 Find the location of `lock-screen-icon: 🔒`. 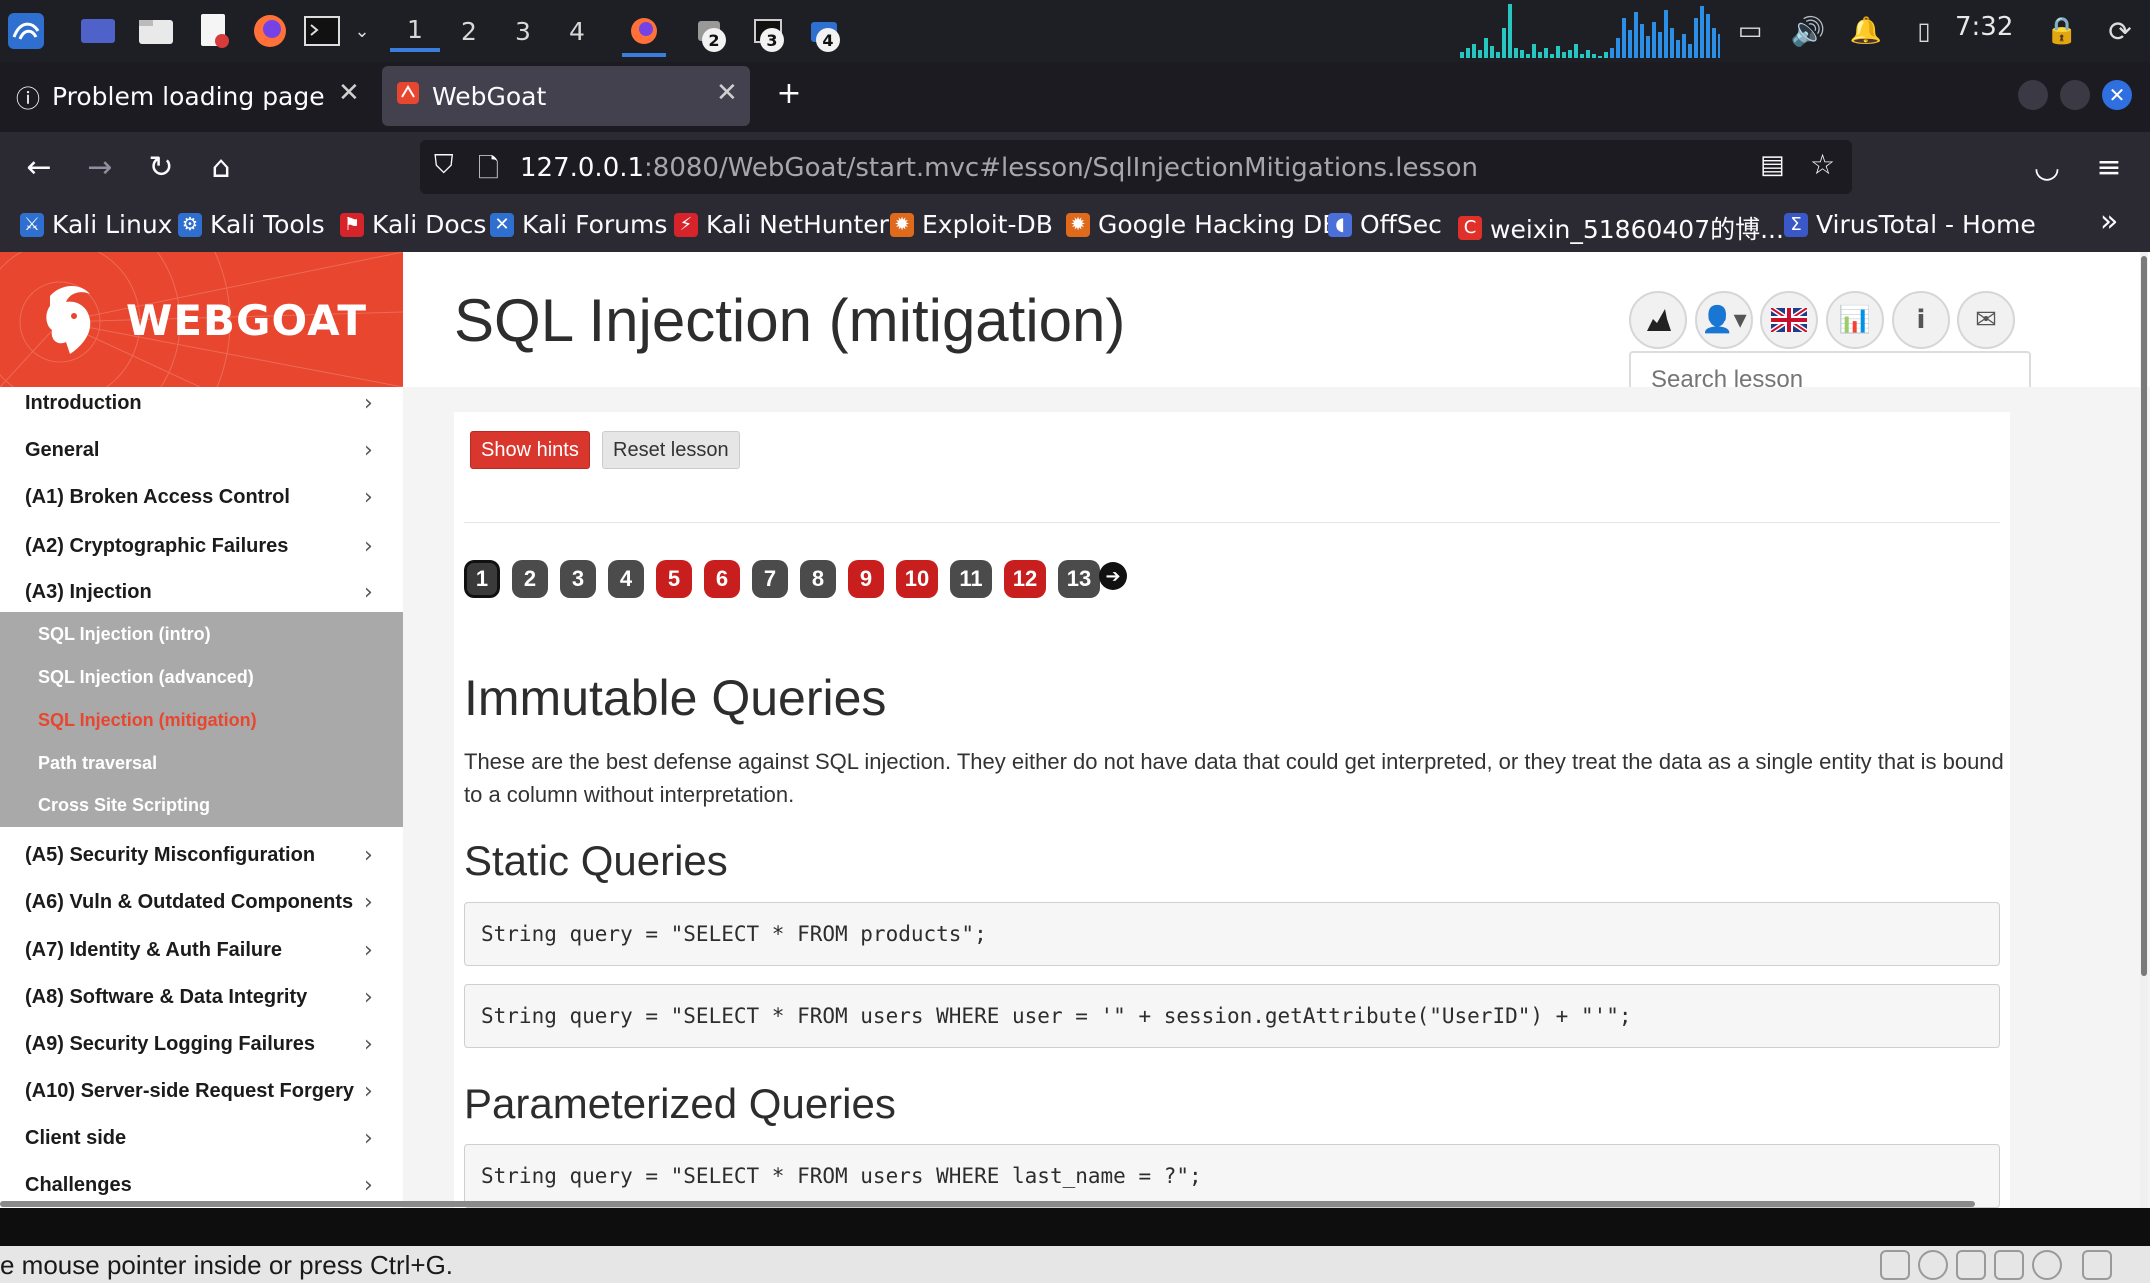

lock-screen-icon: 🔒 is located at coordinates (2062, 31).